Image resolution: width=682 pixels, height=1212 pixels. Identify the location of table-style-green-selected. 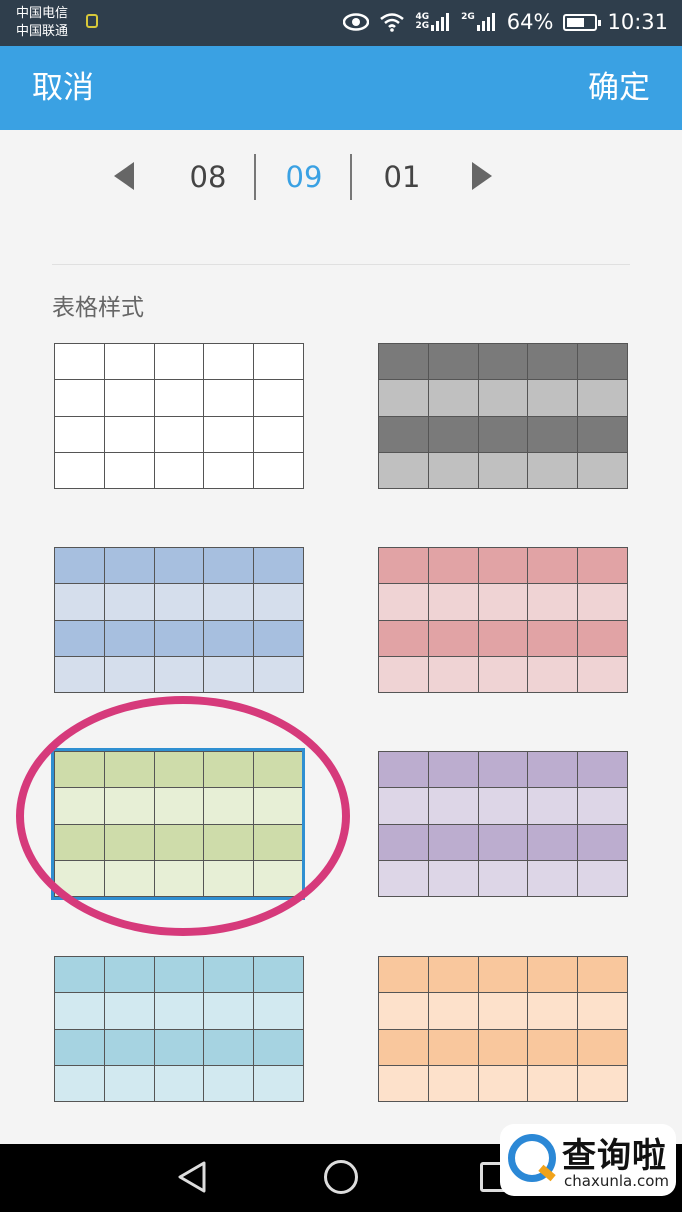
(179, 824).